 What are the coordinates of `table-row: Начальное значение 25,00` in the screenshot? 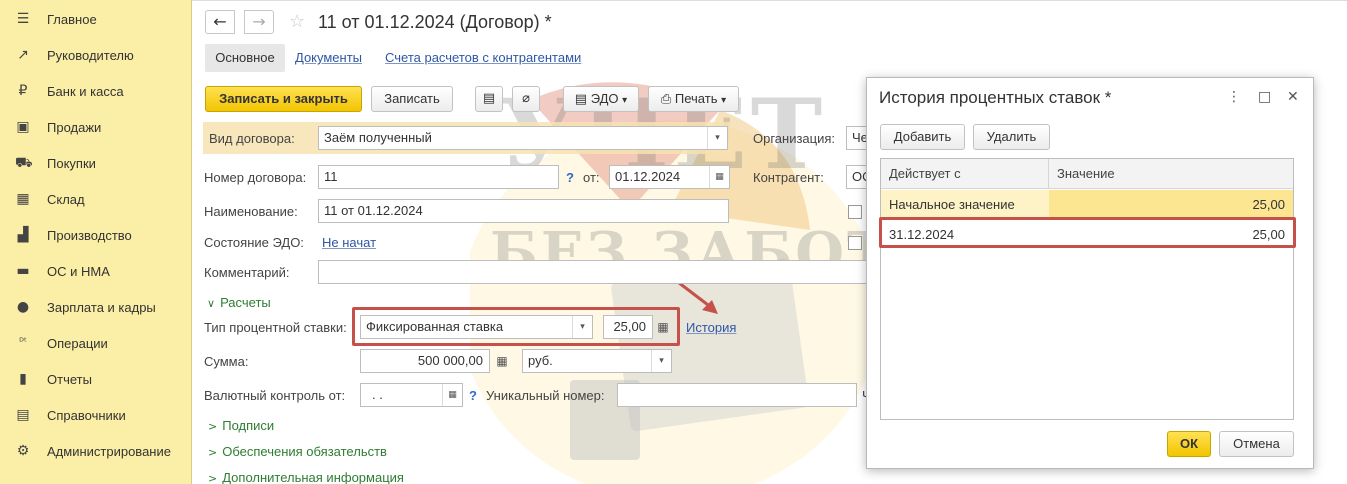 It's located at (1087, 204).